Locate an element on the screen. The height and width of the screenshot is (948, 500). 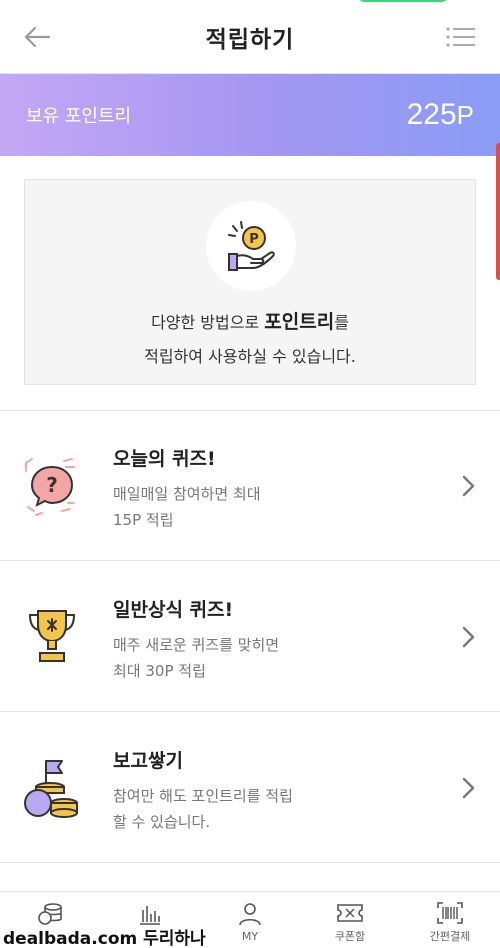
nav-item-easy-pay: 간편결제 is located at coordinates (450, 920).